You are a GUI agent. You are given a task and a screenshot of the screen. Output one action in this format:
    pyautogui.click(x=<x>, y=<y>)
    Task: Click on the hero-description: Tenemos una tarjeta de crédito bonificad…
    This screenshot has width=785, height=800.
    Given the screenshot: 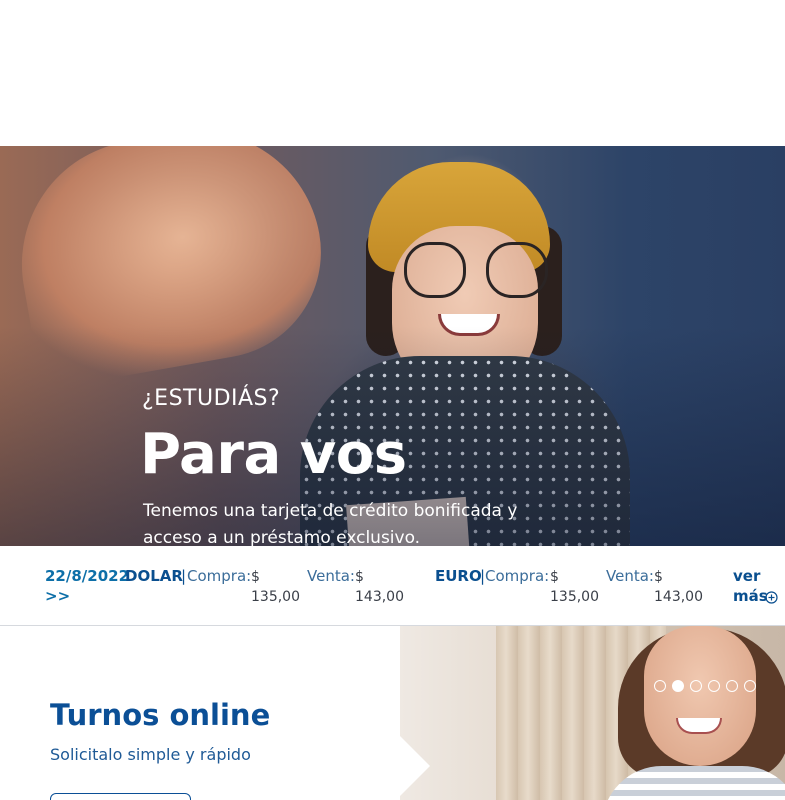 What is the action you would take?
    pyautogui.click(x=330, y=523)
    